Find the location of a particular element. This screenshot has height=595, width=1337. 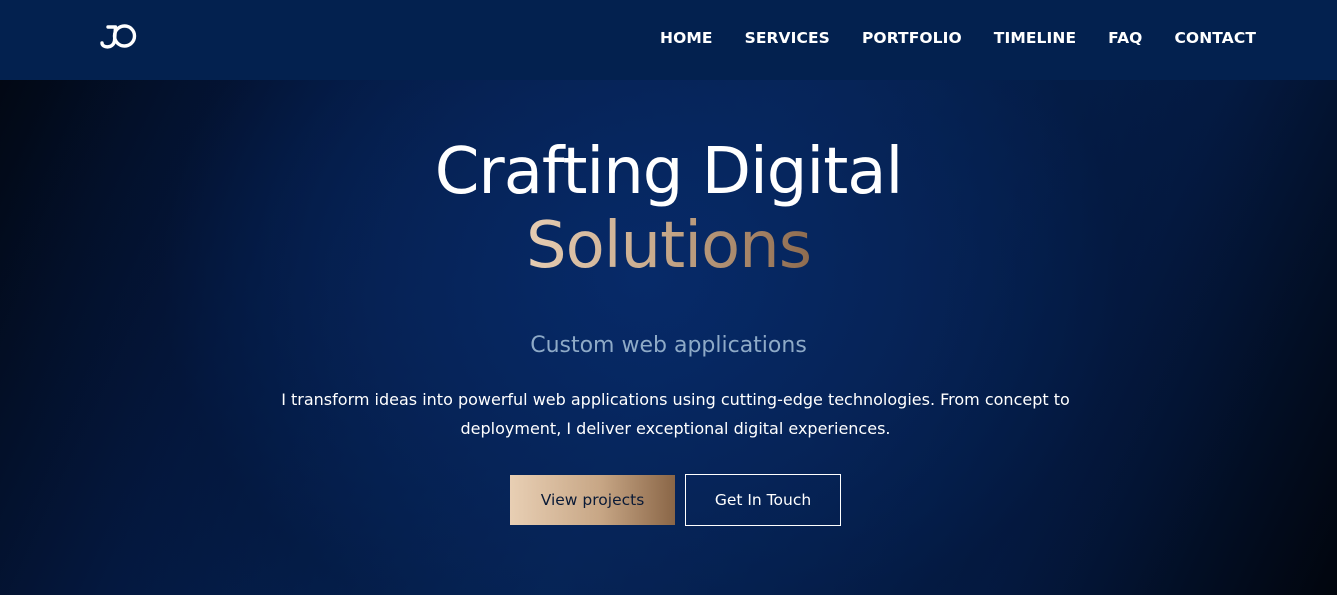

nav-link-home: HOME is located at coordinates (686, 38).